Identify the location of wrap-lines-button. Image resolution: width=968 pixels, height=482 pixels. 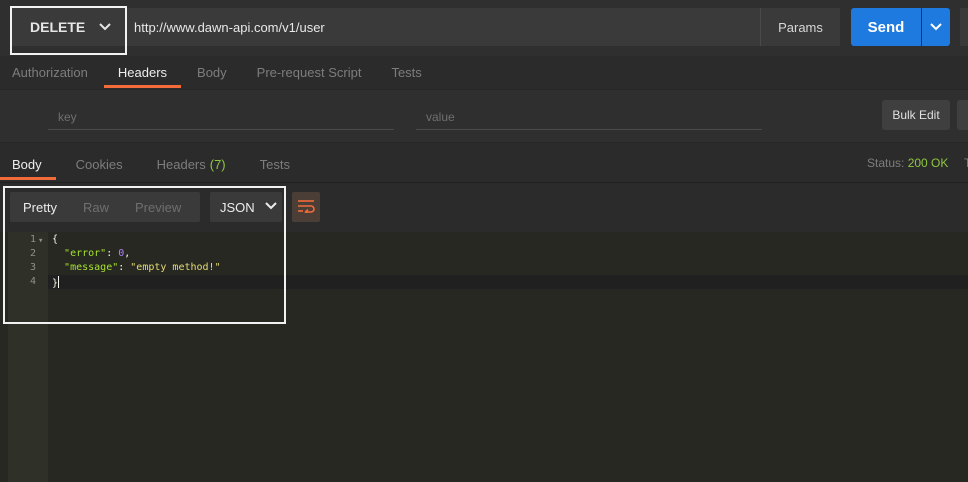
(306, 207).